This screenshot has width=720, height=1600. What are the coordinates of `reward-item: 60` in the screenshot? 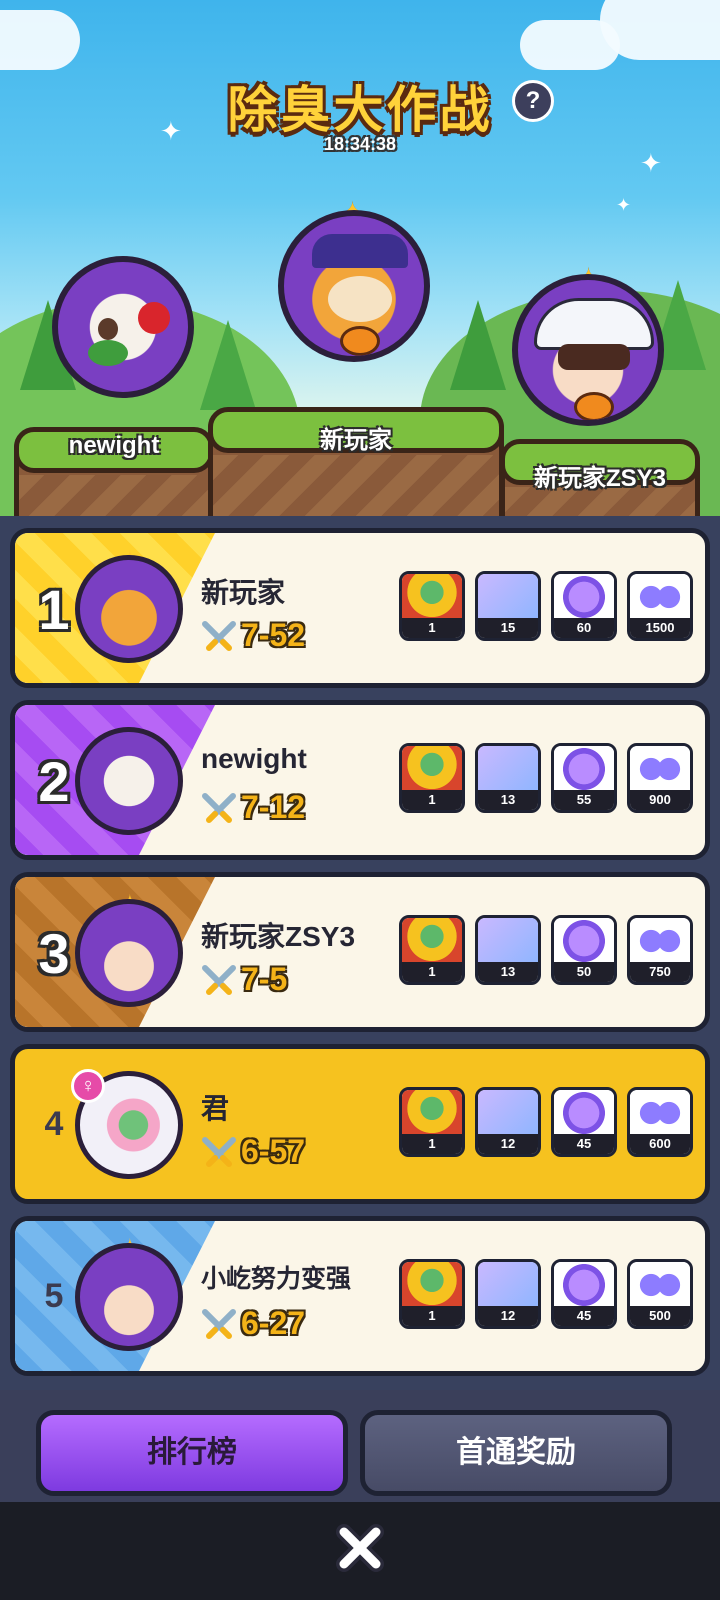 It's located at (584, 606).